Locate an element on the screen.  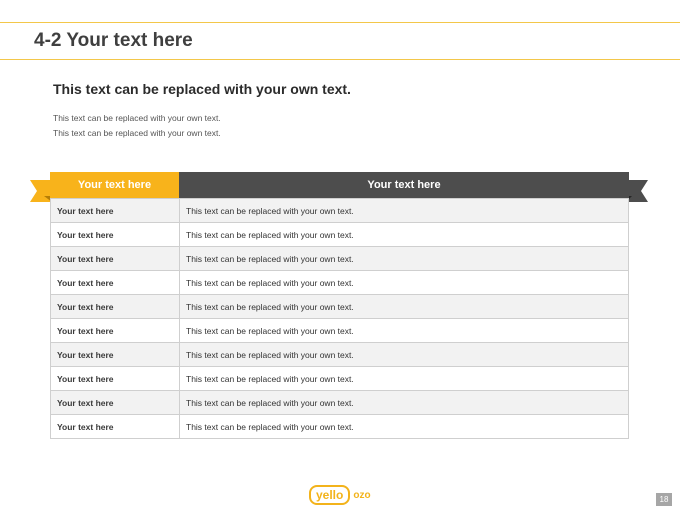
page-number: 18 is located at coordinates (664, 499).